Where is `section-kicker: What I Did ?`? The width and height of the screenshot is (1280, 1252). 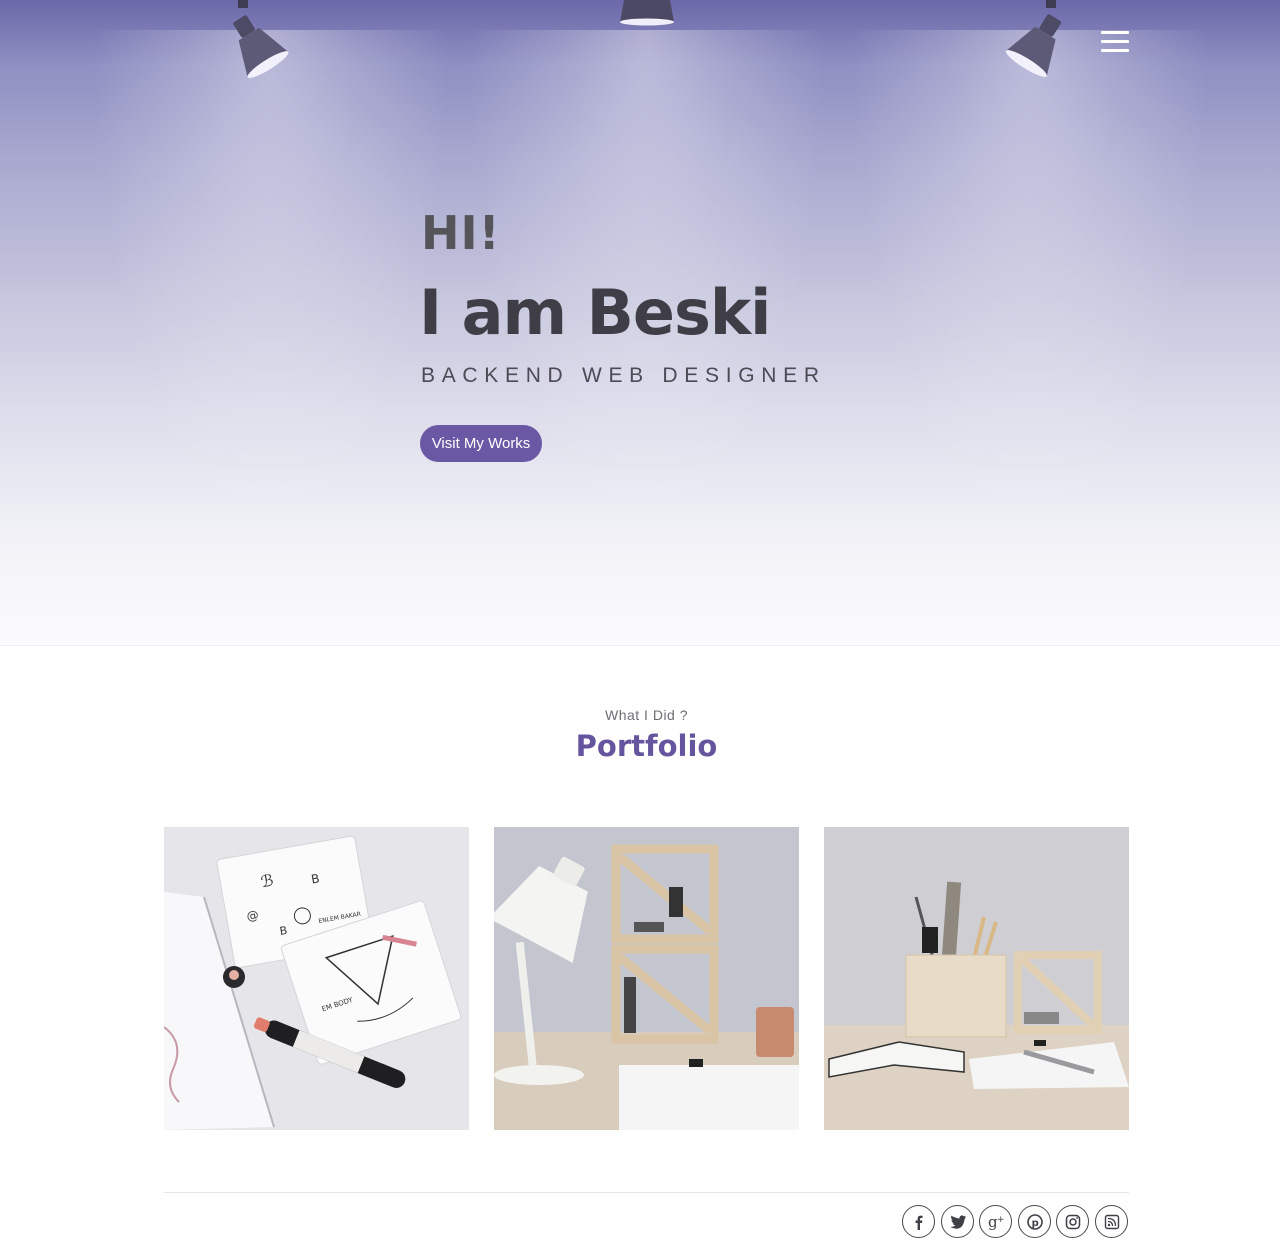
section-kicker: What I Did ? is located at coordinates (646, 715).